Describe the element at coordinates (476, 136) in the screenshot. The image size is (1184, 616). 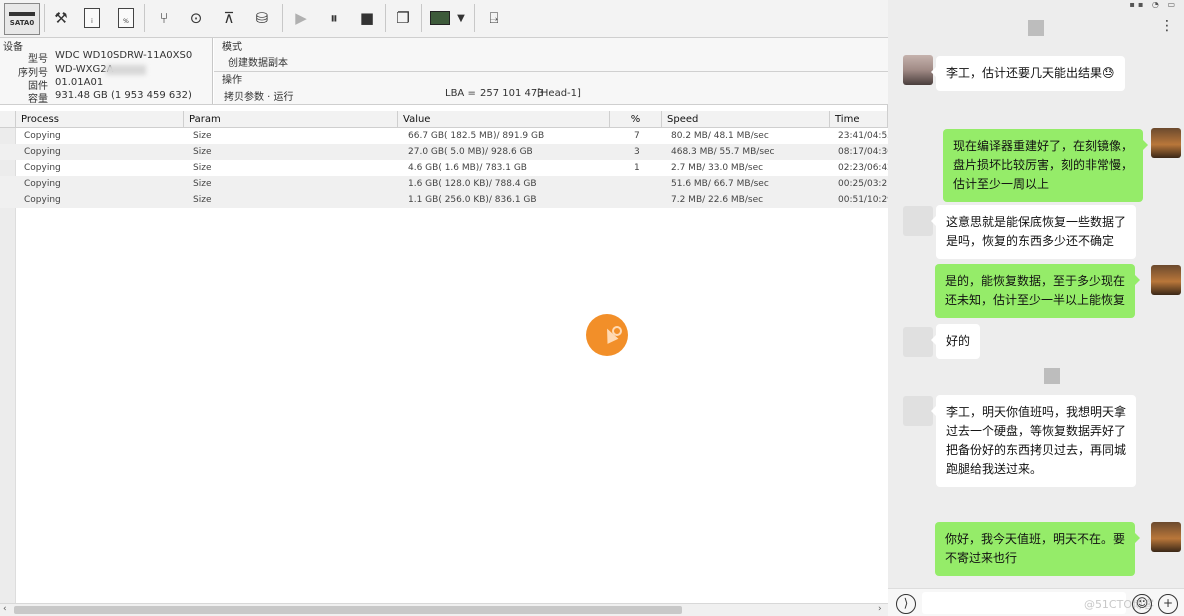
I see `cell-value: 66.7 GB( 182.5 MB)/ 891.9 GB` at that location.